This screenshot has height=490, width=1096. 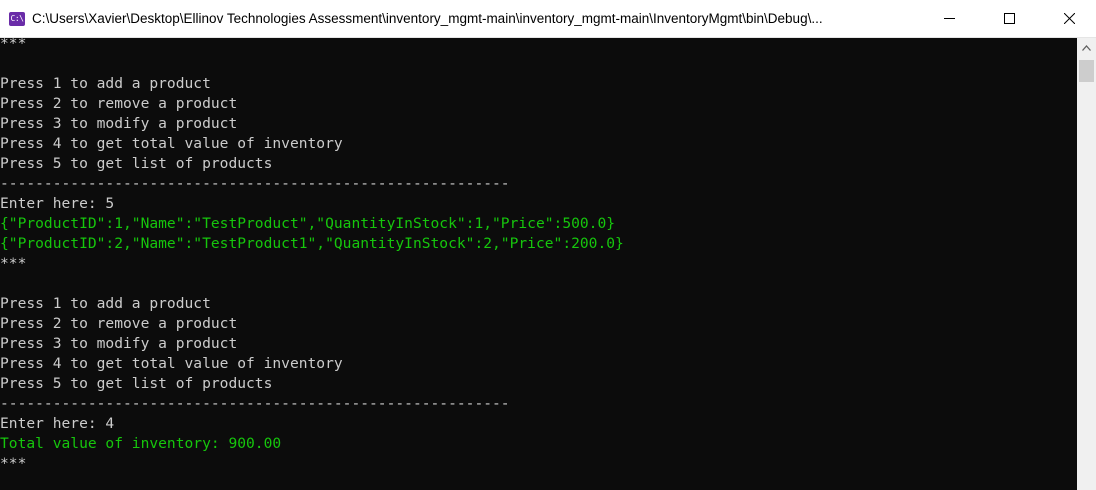 I want to click on scrollbar-thumb, so click(x=1086, y=71).